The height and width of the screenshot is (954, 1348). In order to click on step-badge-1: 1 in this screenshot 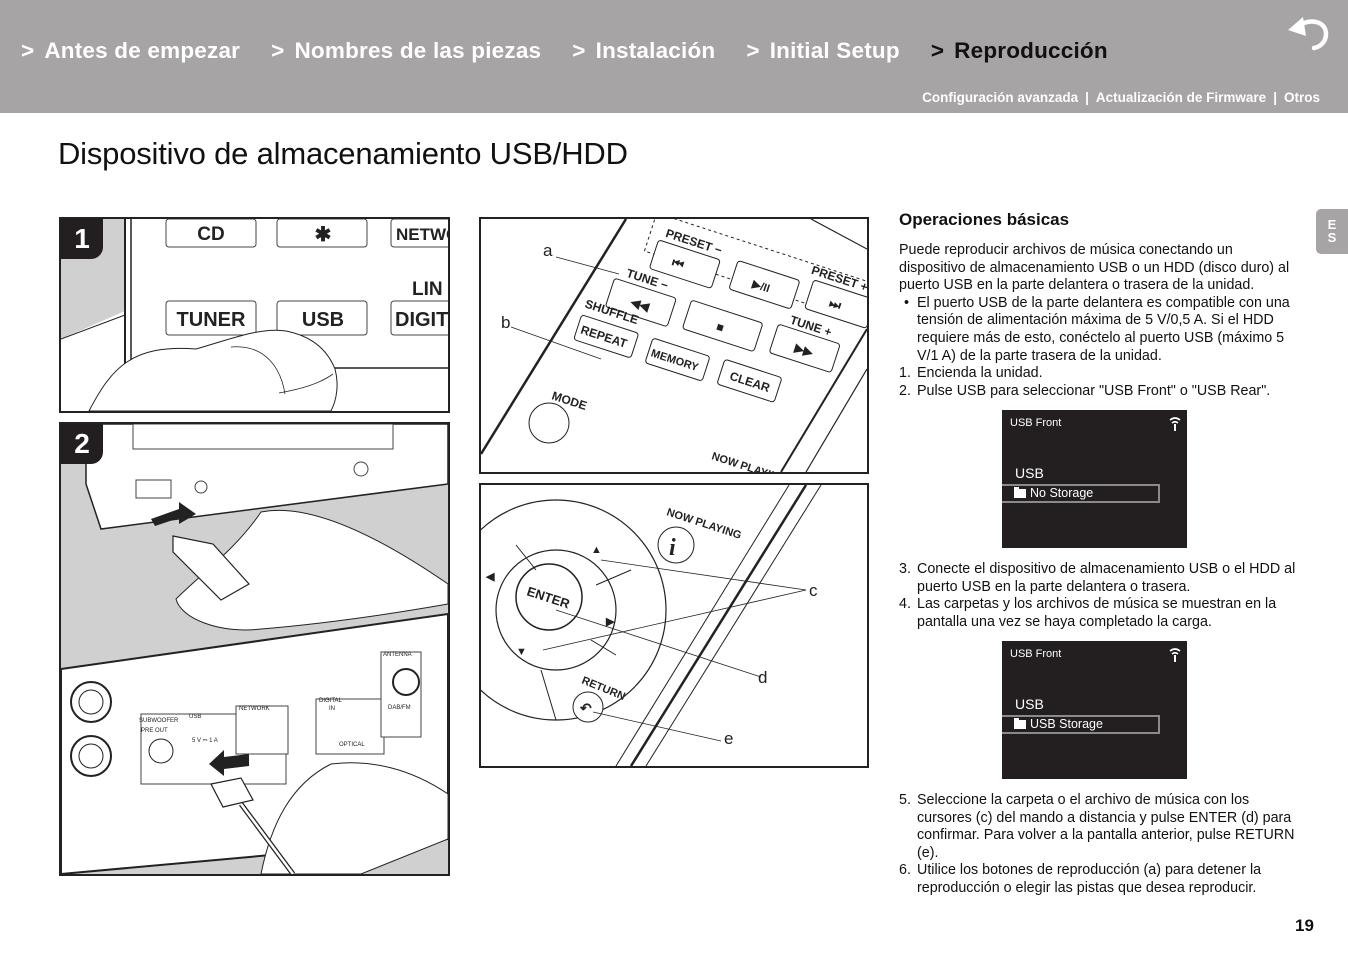, I will do `click(82, 239)`.